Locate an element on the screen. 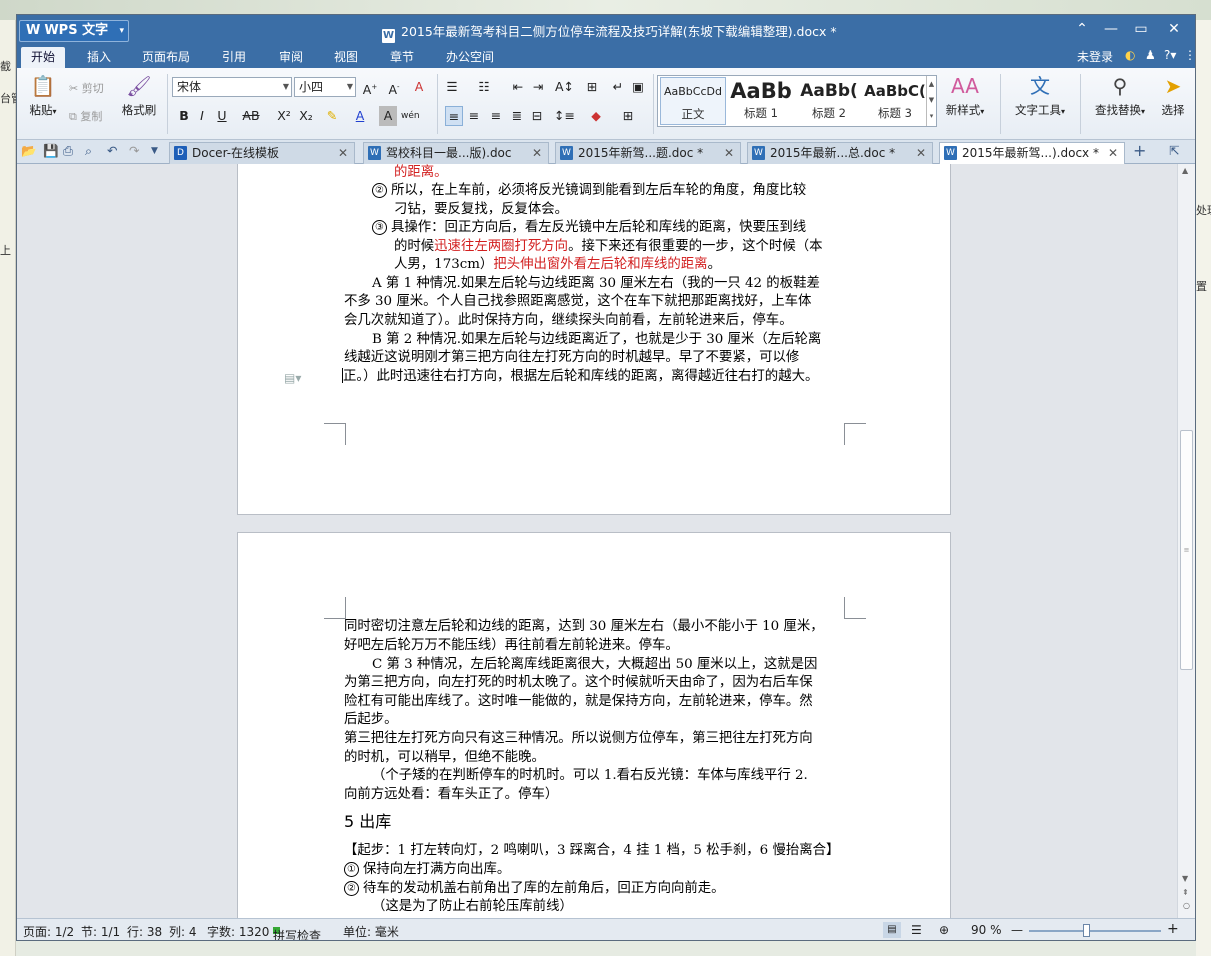 Image resolution: width=1211 pixels, height=956 pixels. page-view-icon: ▤ is located at coordinates (892, 930).